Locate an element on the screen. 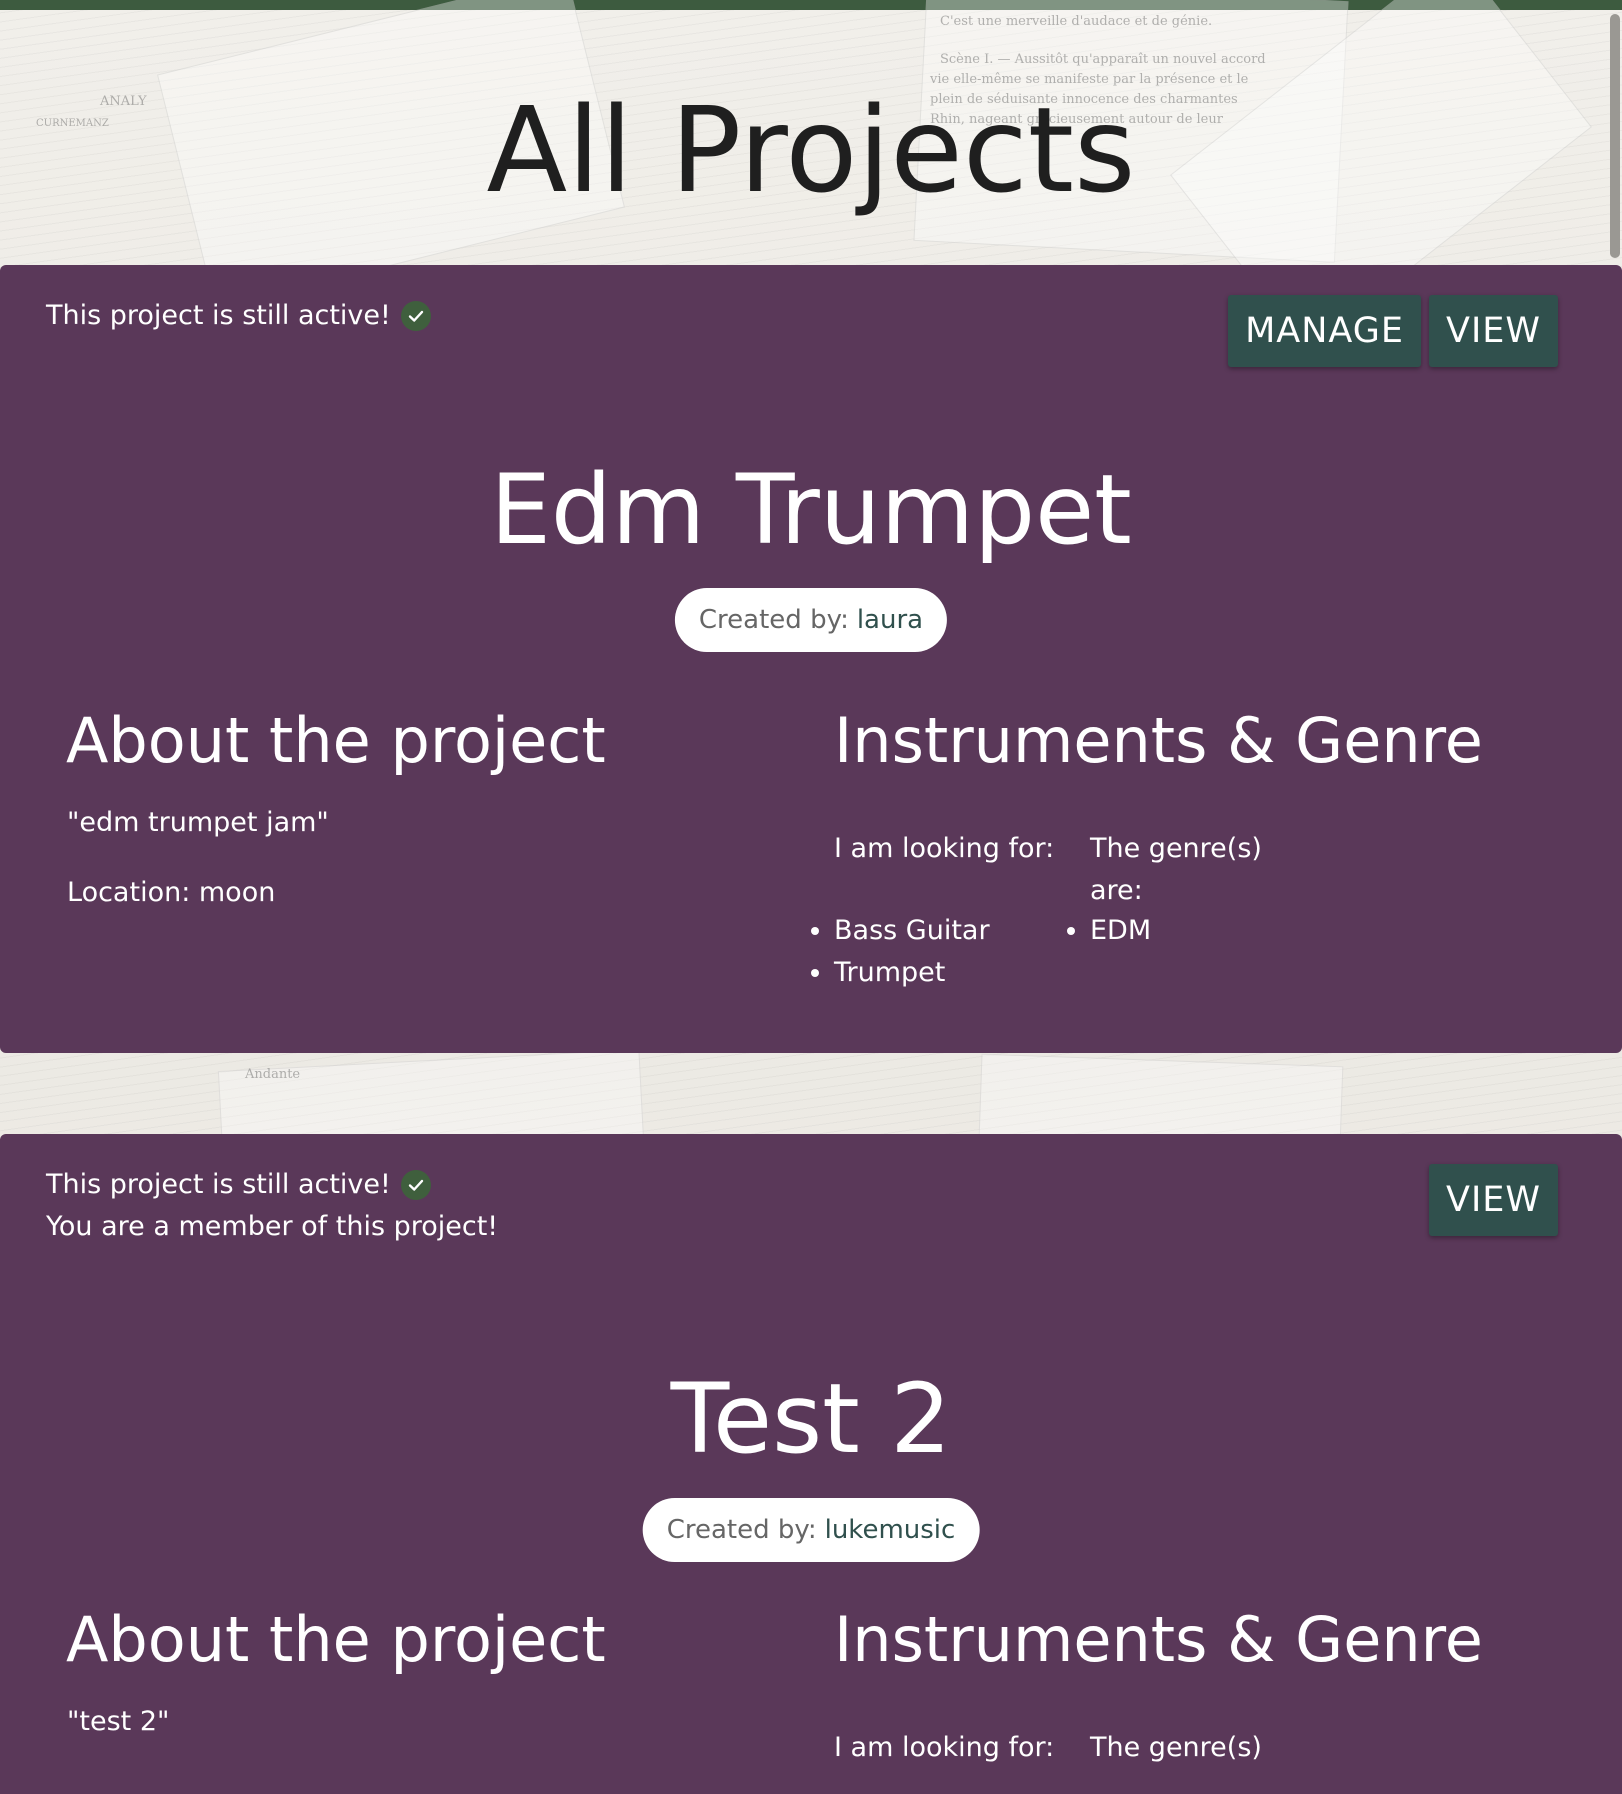 The image size is (1622, 1794). list-item: Bass Guitar is located at coordinates (912, 931).